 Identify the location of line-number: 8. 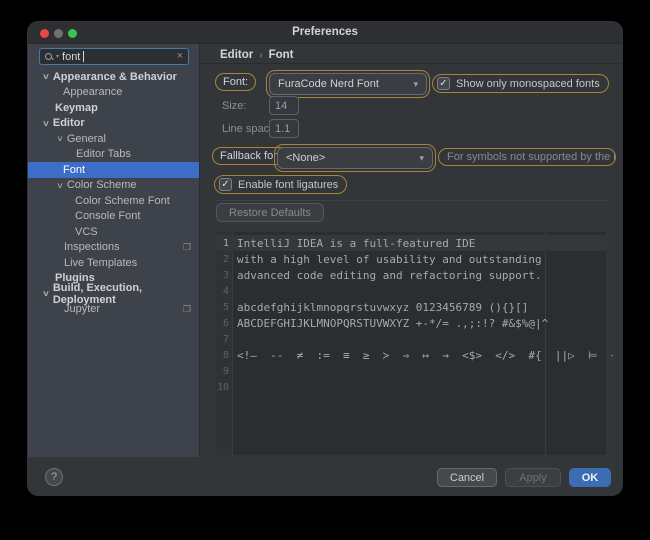
(225, 355).